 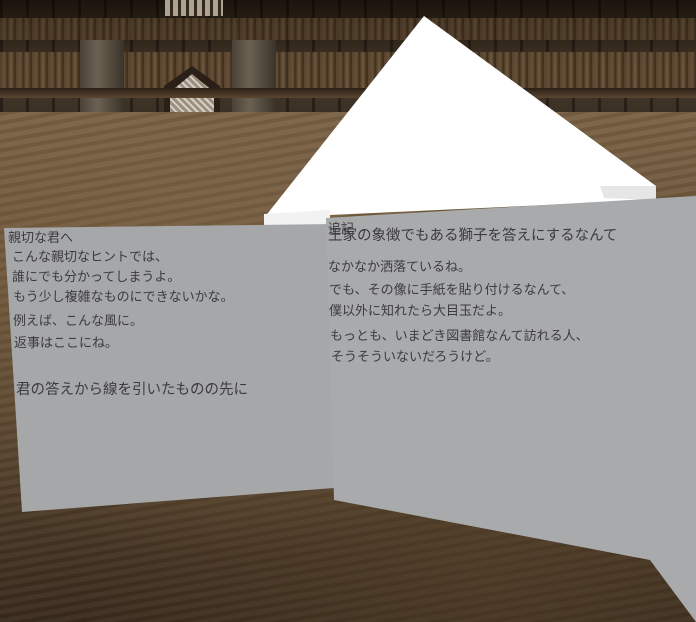 I want to click on upper-window, so click(x=194, y=8).